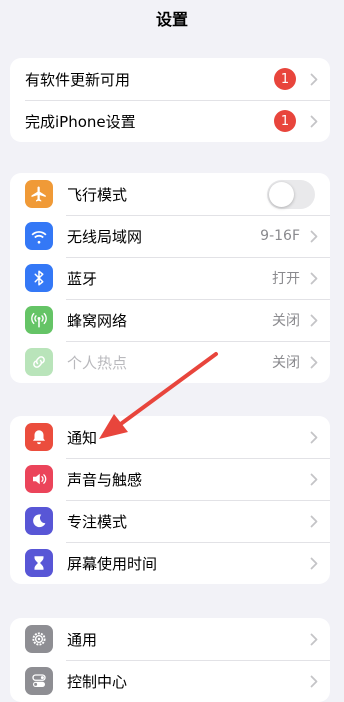  Describe the element at coordinates (170, 479) in the screenshot. I see `sounds-haptics-row: 声音与触感` at that location.